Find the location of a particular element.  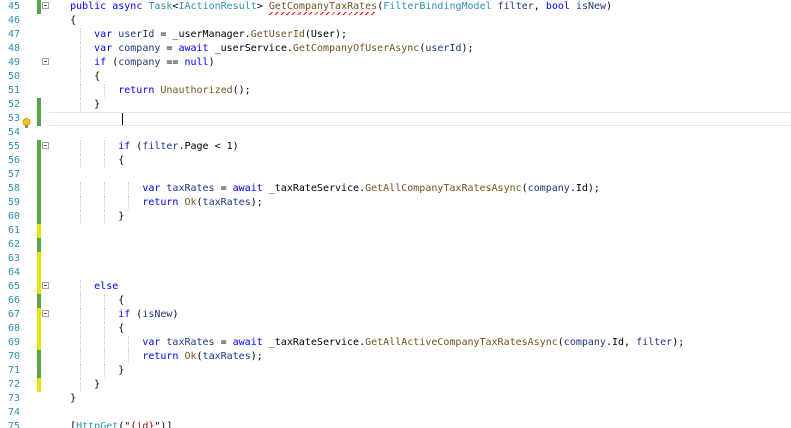

code-line: 71} is located at coordinates (395, 371).